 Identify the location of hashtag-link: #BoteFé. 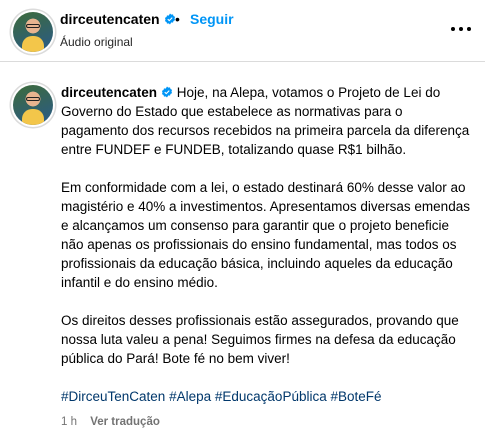
(356, 396).